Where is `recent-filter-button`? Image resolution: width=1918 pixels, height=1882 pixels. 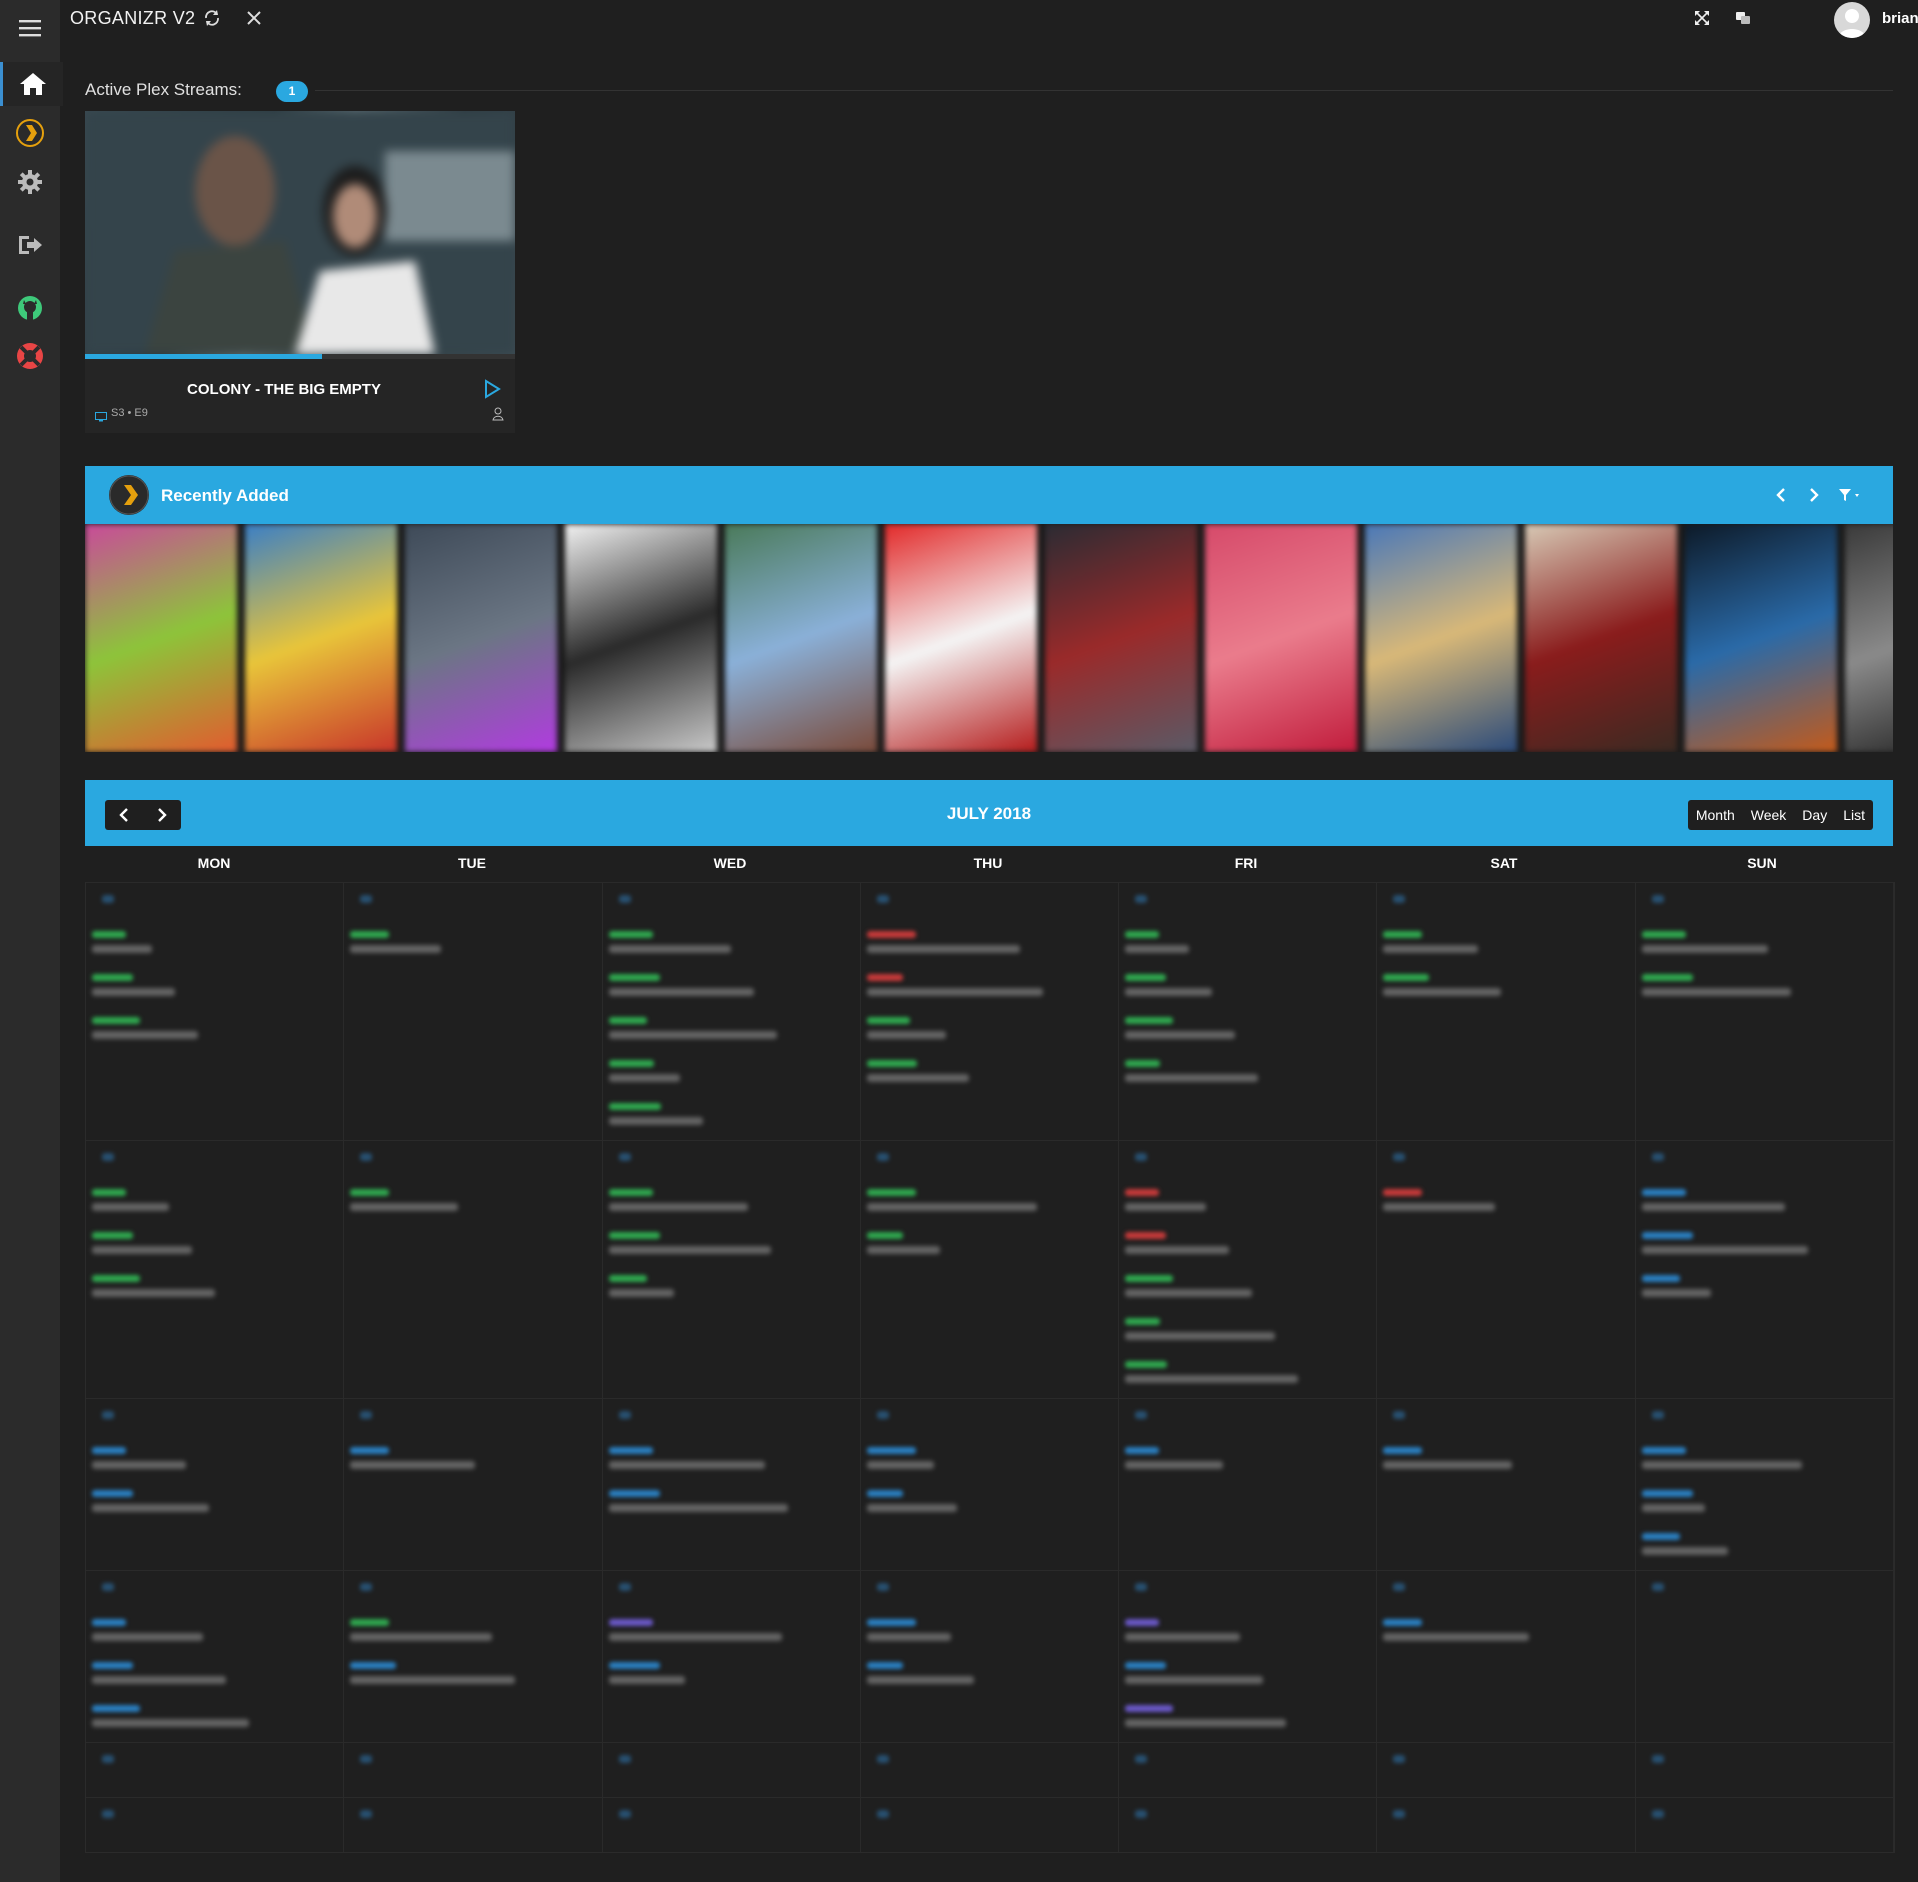 recent-filter-button is located at coordinates (1851, 495).